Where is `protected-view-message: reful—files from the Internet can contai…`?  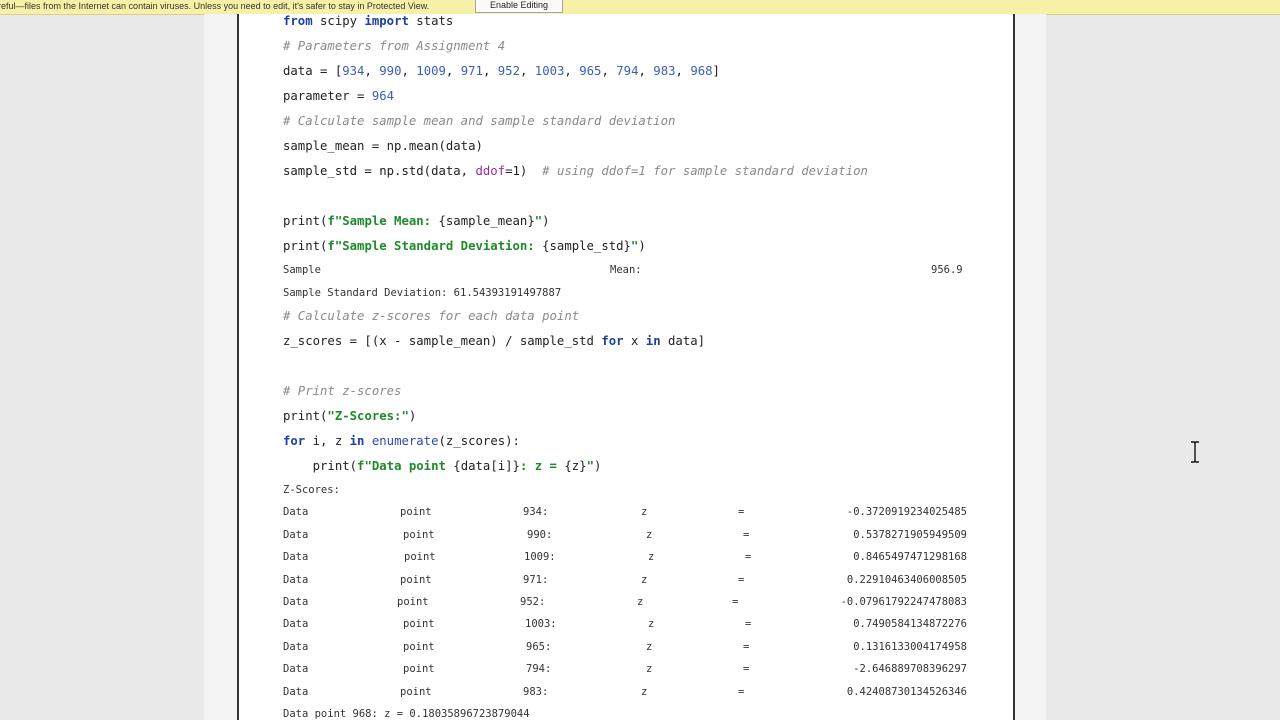
protected-view-message: reful—files from the Internet can contai… is located at coordinates (215, 6).